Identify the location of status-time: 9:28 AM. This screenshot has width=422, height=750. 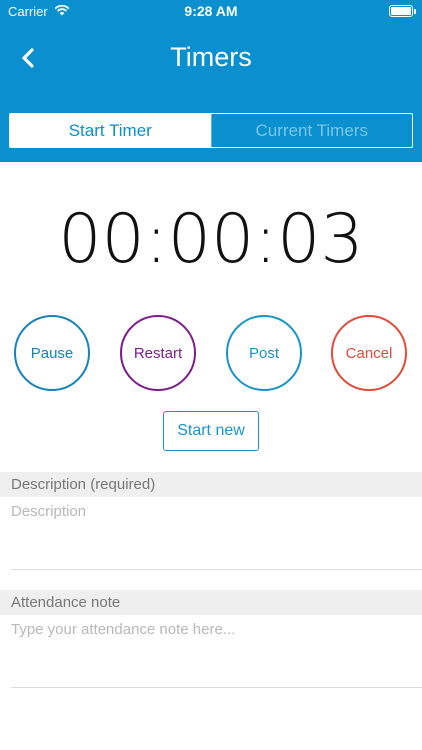
(211, 11).